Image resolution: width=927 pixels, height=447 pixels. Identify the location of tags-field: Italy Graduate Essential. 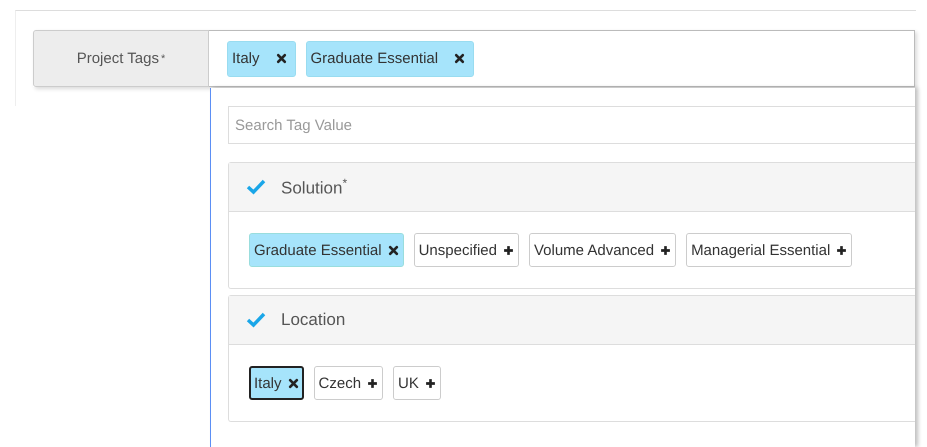
(562, 58).